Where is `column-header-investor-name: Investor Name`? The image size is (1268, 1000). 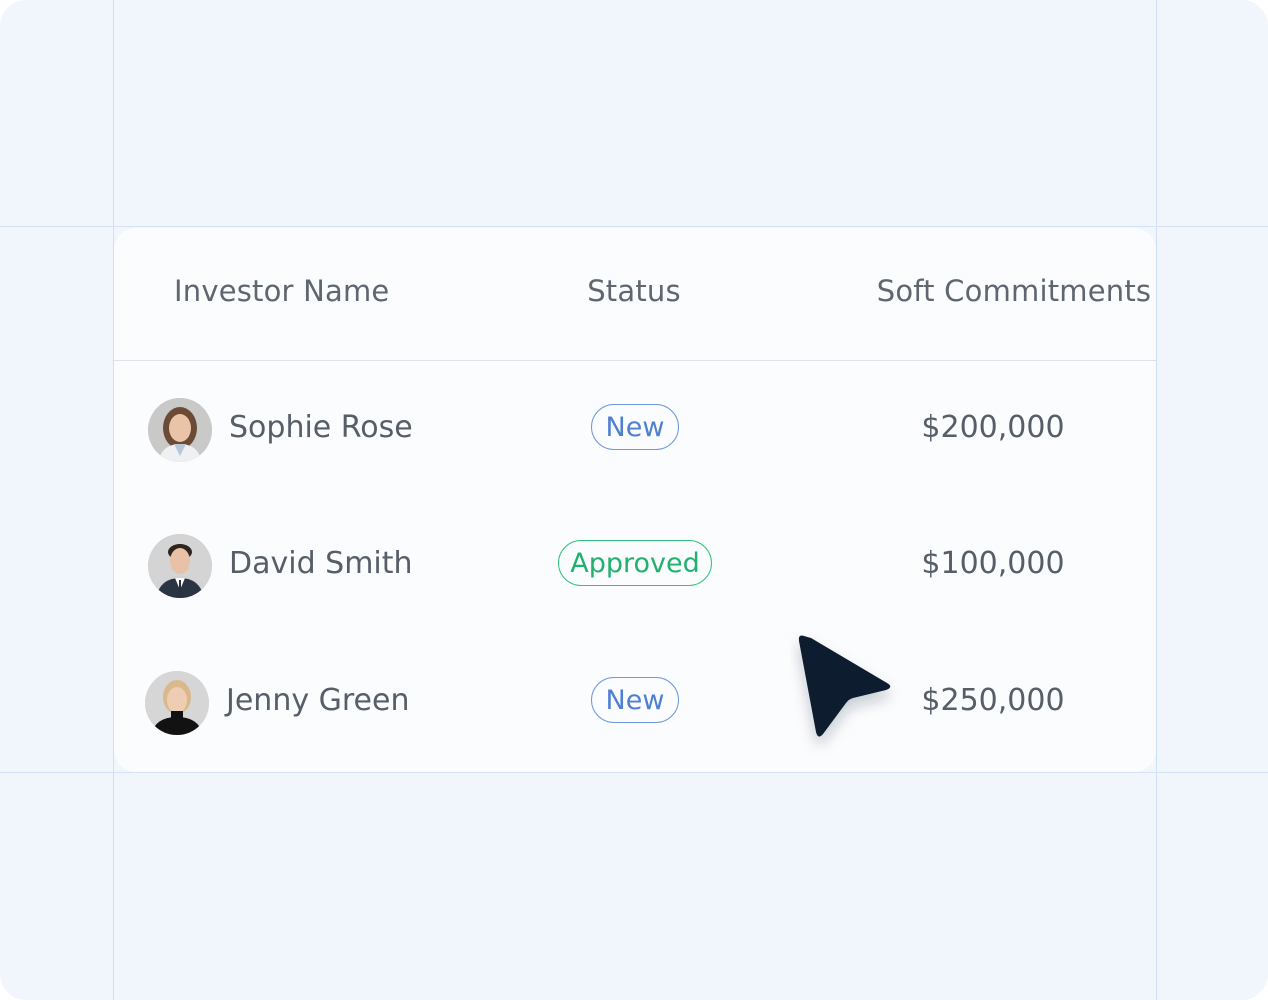
column-header-investor-name: Investor Name is located at coordinates (281, 291).